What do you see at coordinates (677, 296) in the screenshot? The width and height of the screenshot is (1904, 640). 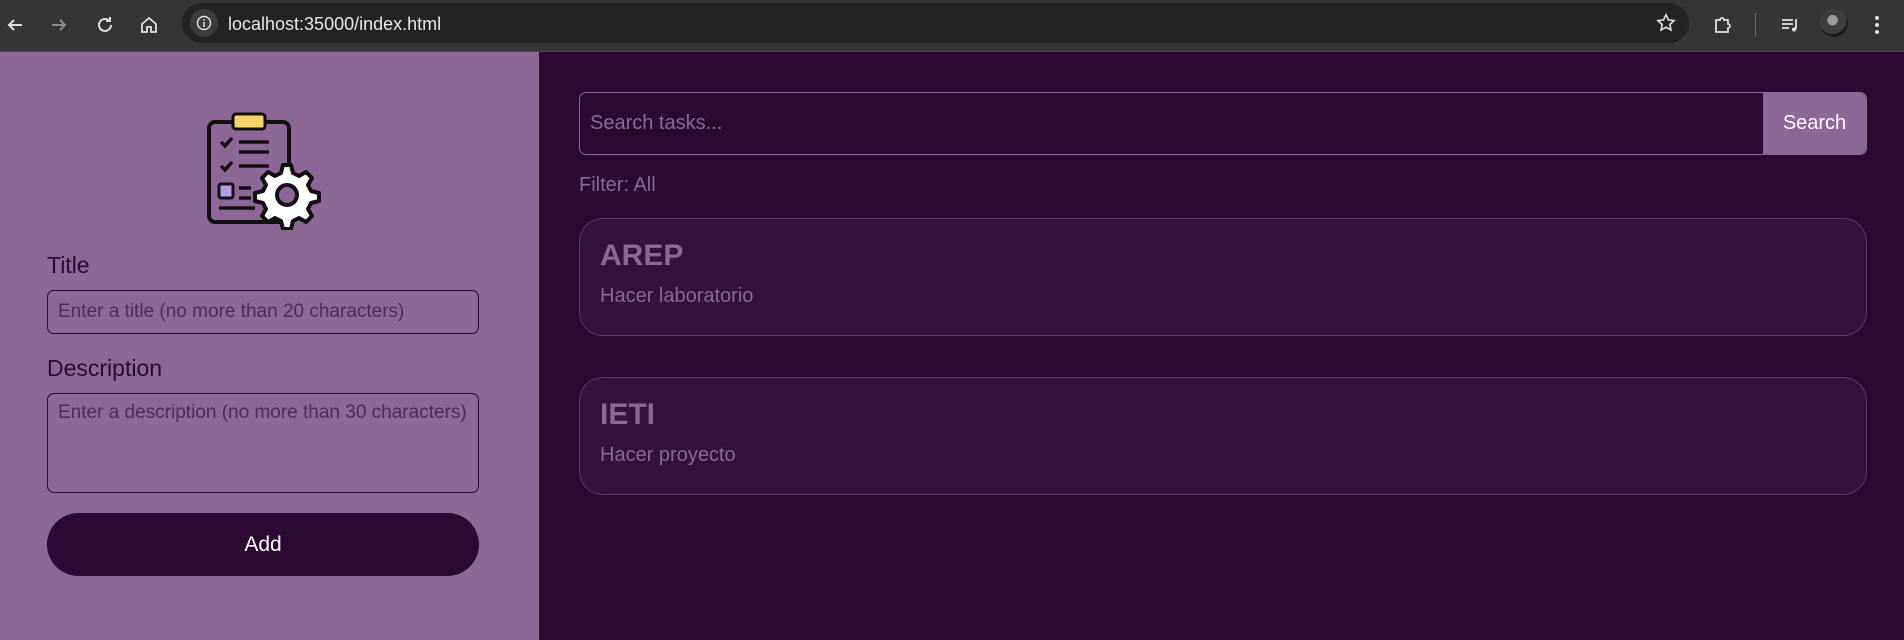 I see `task-description: Hacer laboratorio` at bounding box center [677, 296].